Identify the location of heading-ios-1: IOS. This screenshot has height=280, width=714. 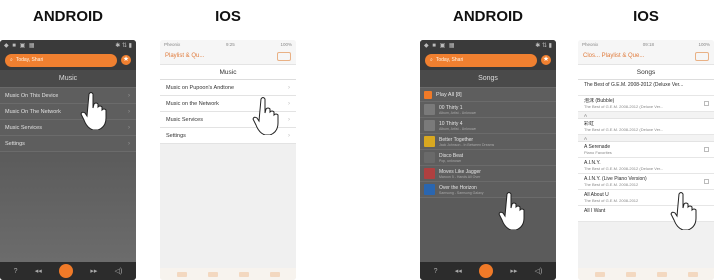
(228, 16).